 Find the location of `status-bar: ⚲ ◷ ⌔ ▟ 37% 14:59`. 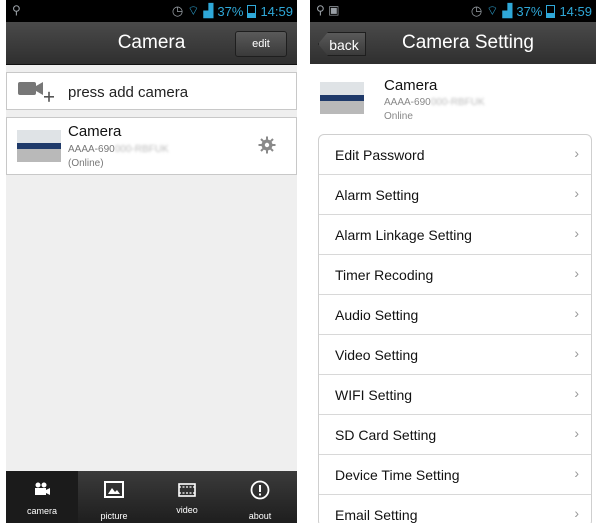

status-bar: ⚲ ◷ ⌔ ▟ 37% 14:59 is located at coordinates (151, 11).